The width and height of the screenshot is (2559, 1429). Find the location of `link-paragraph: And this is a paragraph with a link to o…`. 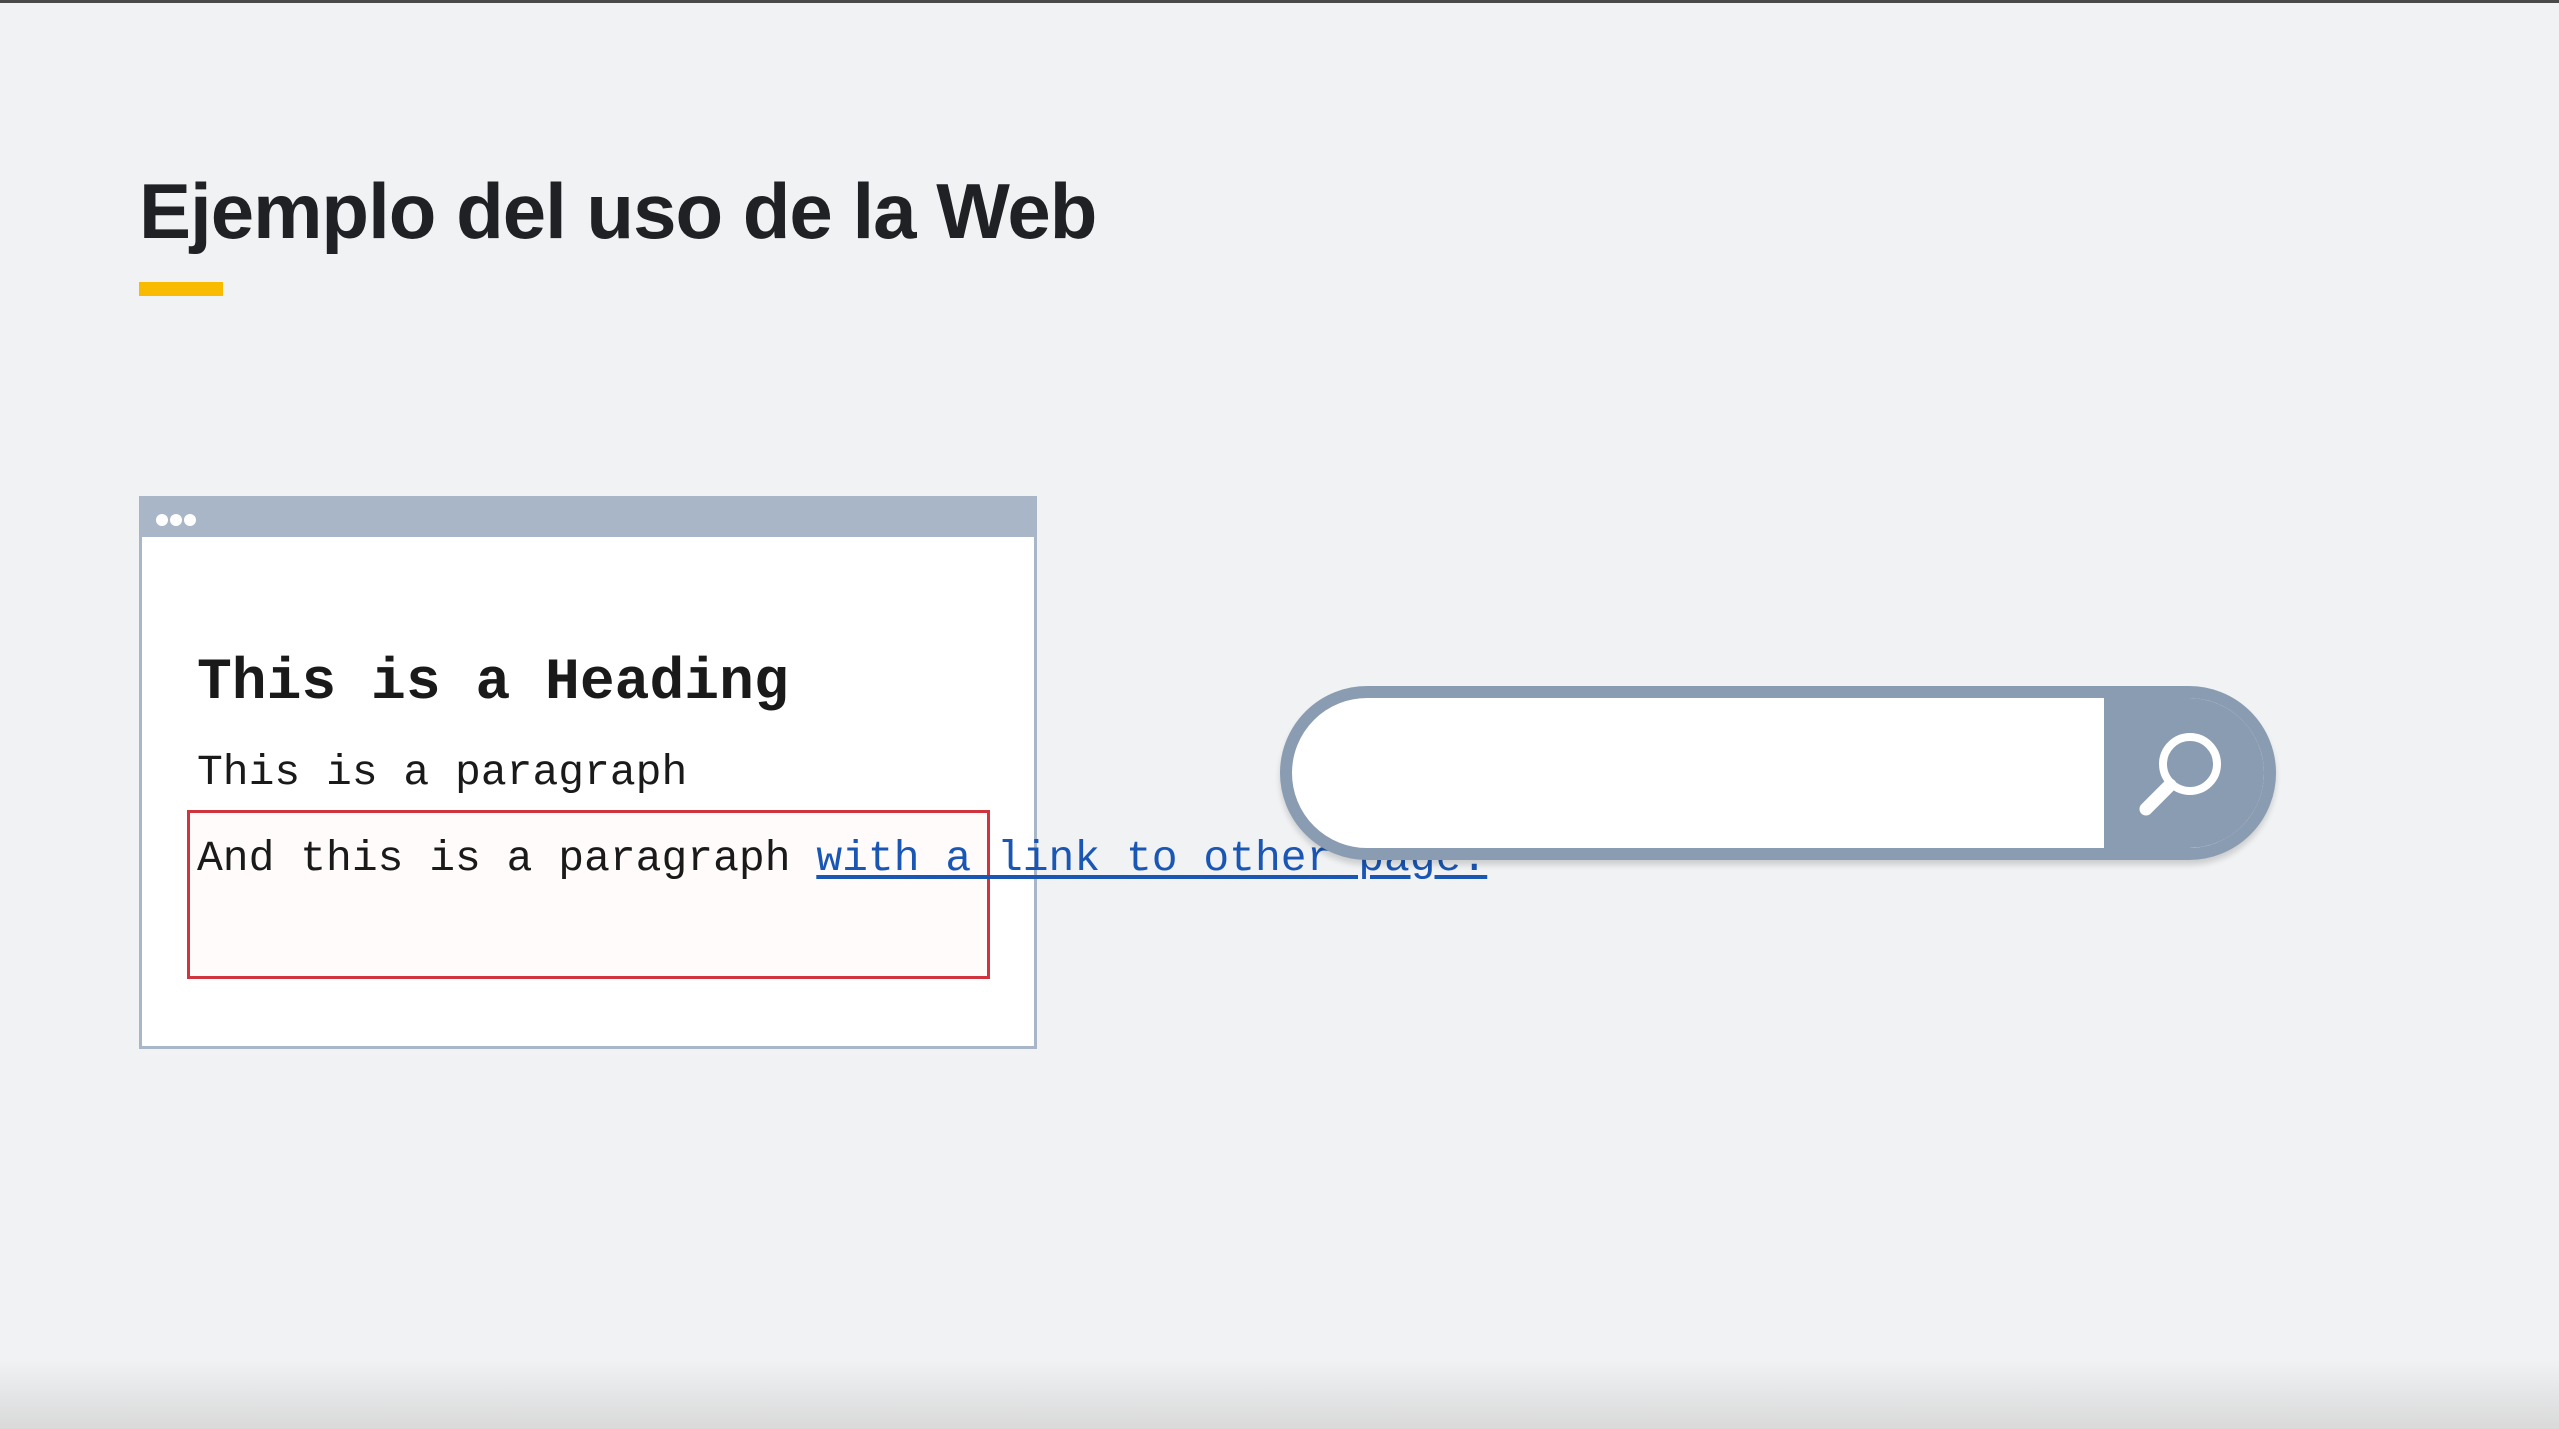

link-paragraph: And this is a paragraph with a link to o… is located at coordinates (842, 859).